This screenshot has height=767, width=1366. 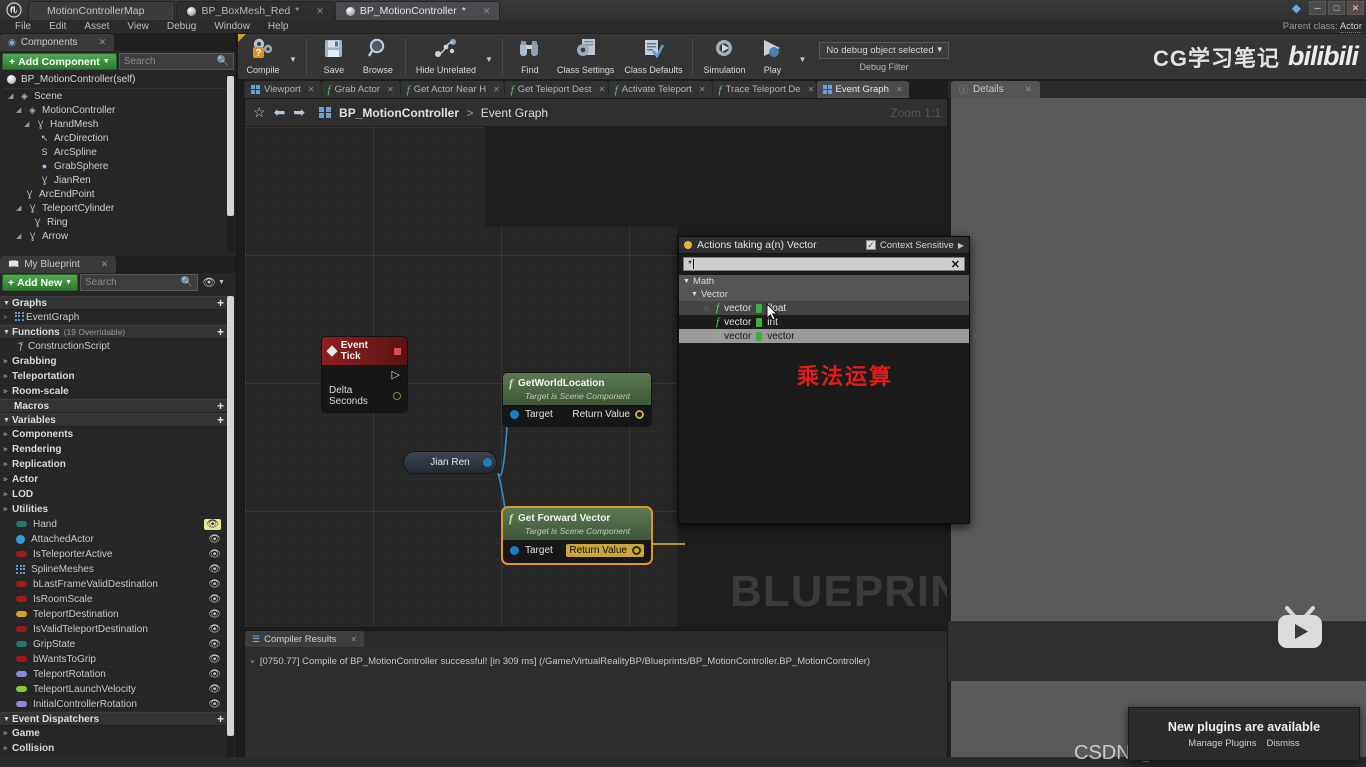 What do you see at coordinates (763, 89) in the screenshot?
I see `tab-trace-teleport-destination: f Trace Teleport De ✕` at bounding box center [763, 89].